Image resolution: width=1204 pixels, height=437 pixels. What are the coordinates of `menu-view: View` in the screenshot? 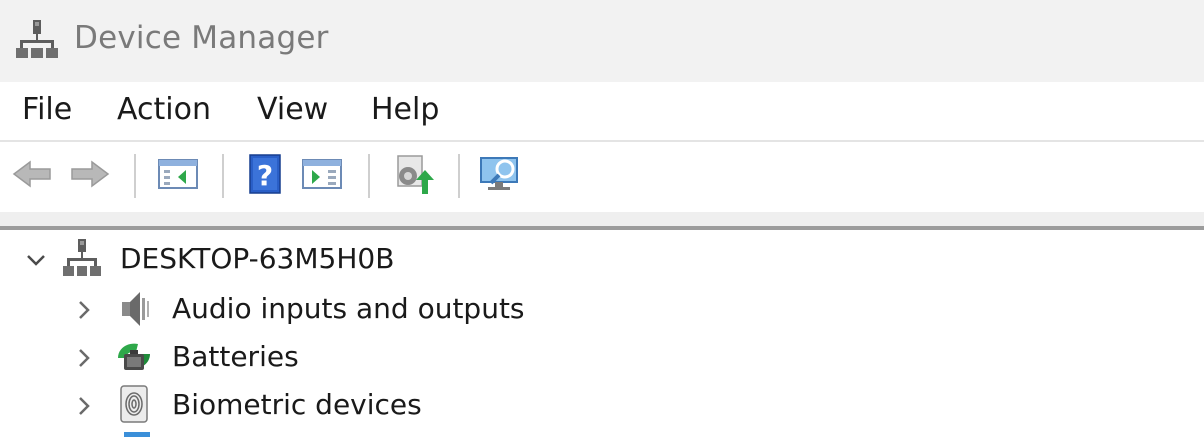 It's located at (292, 109).